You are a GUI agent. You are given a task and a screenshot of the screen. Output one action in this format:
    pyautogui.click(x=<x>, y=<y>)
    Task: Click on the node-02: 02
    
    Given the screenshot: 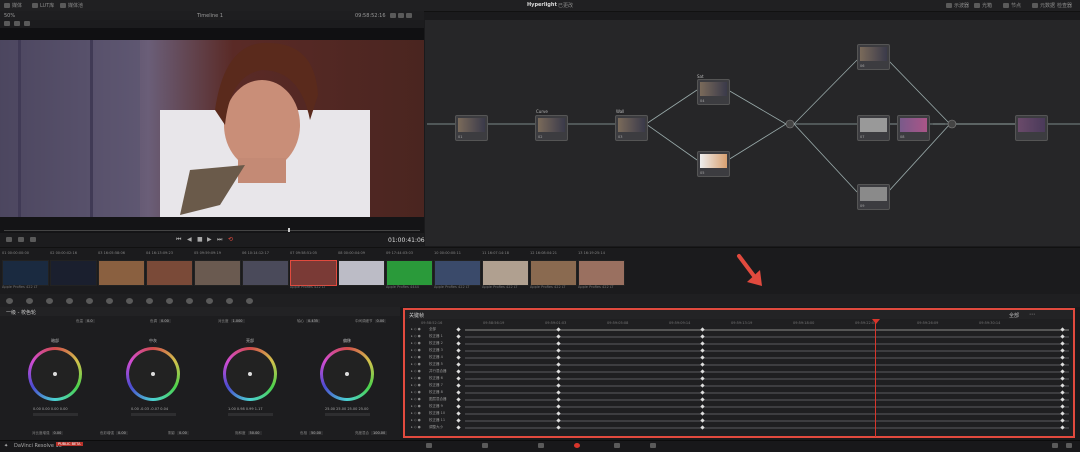 What is the action you would take?
    pyautogui.click(x=551, y=128)
    